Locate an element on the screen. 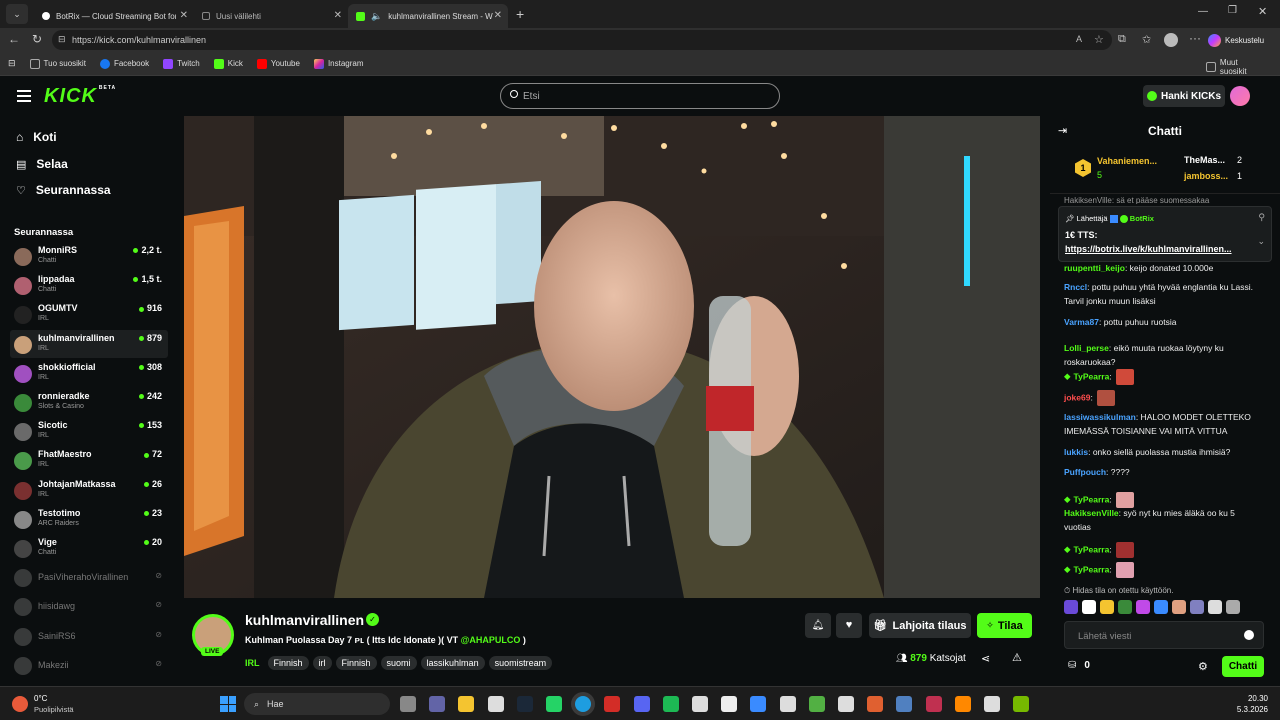 The height and width of the screenshot is (720, 1280). clock-time: 20.30 is located at coordinates (1253, 698).